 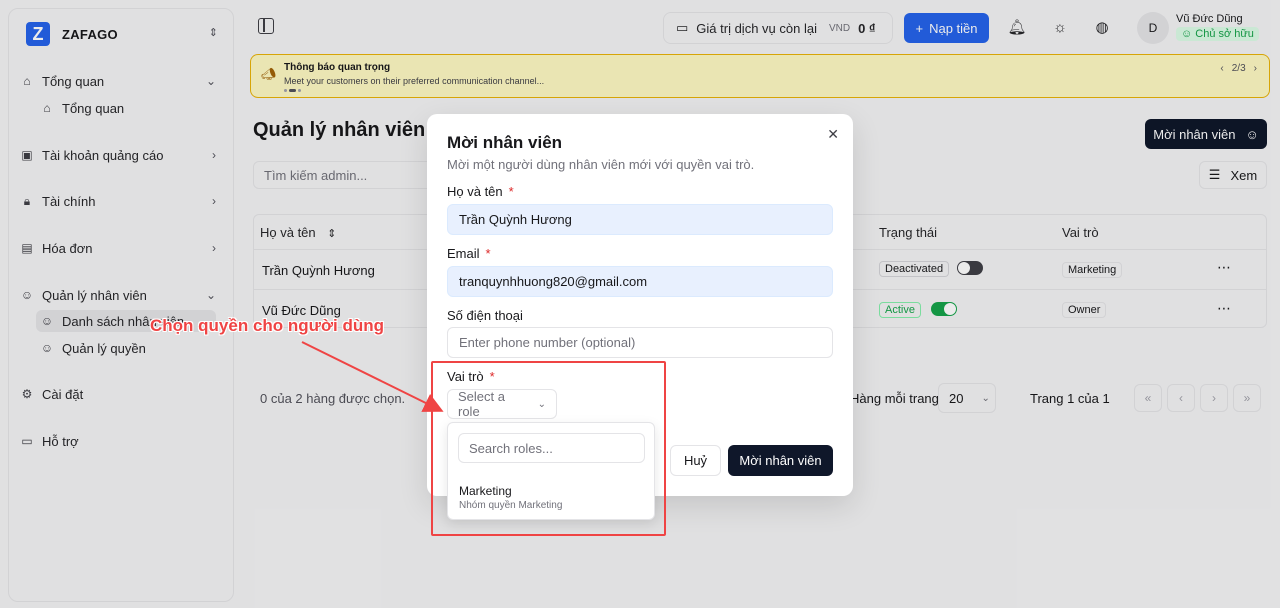 What do you see at coordinates (640, 342) in the screenshot?
I see `phone-field: Enter phone number (optional)` at bounding box center [640, 342].